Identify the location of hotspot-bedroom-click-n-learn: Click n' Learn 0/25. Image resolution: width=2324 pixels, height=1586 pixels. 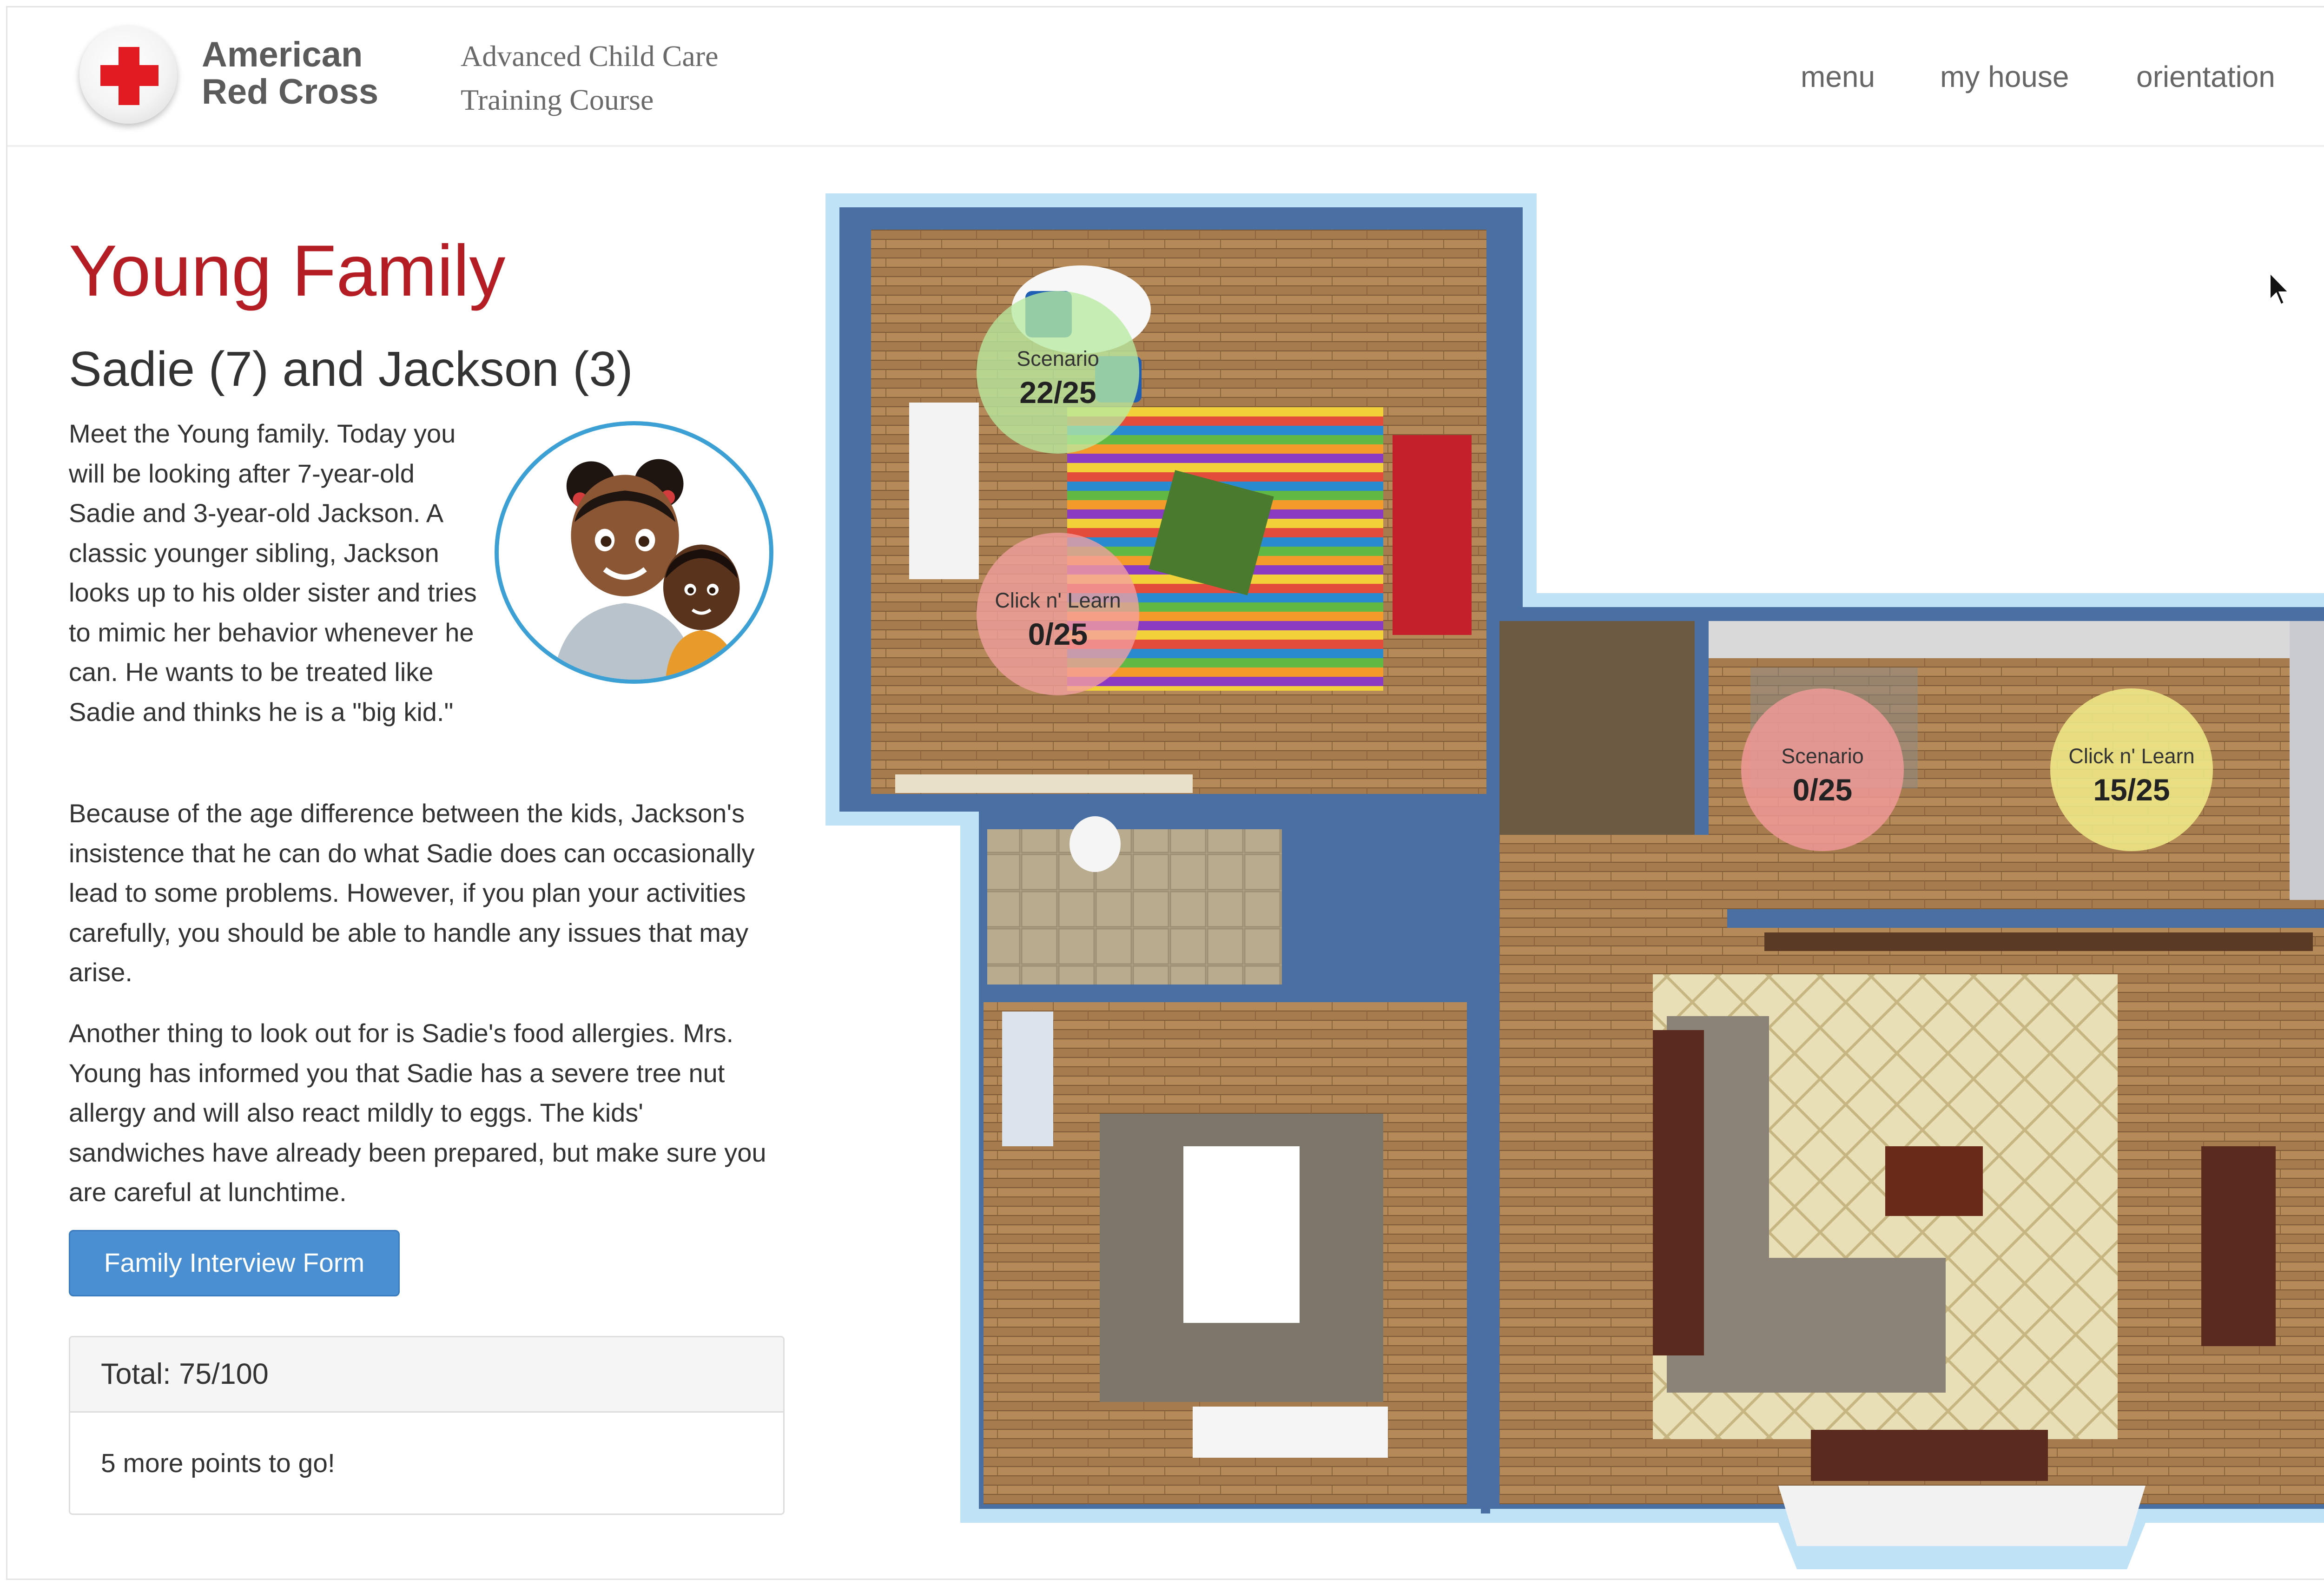
(1058, 614).